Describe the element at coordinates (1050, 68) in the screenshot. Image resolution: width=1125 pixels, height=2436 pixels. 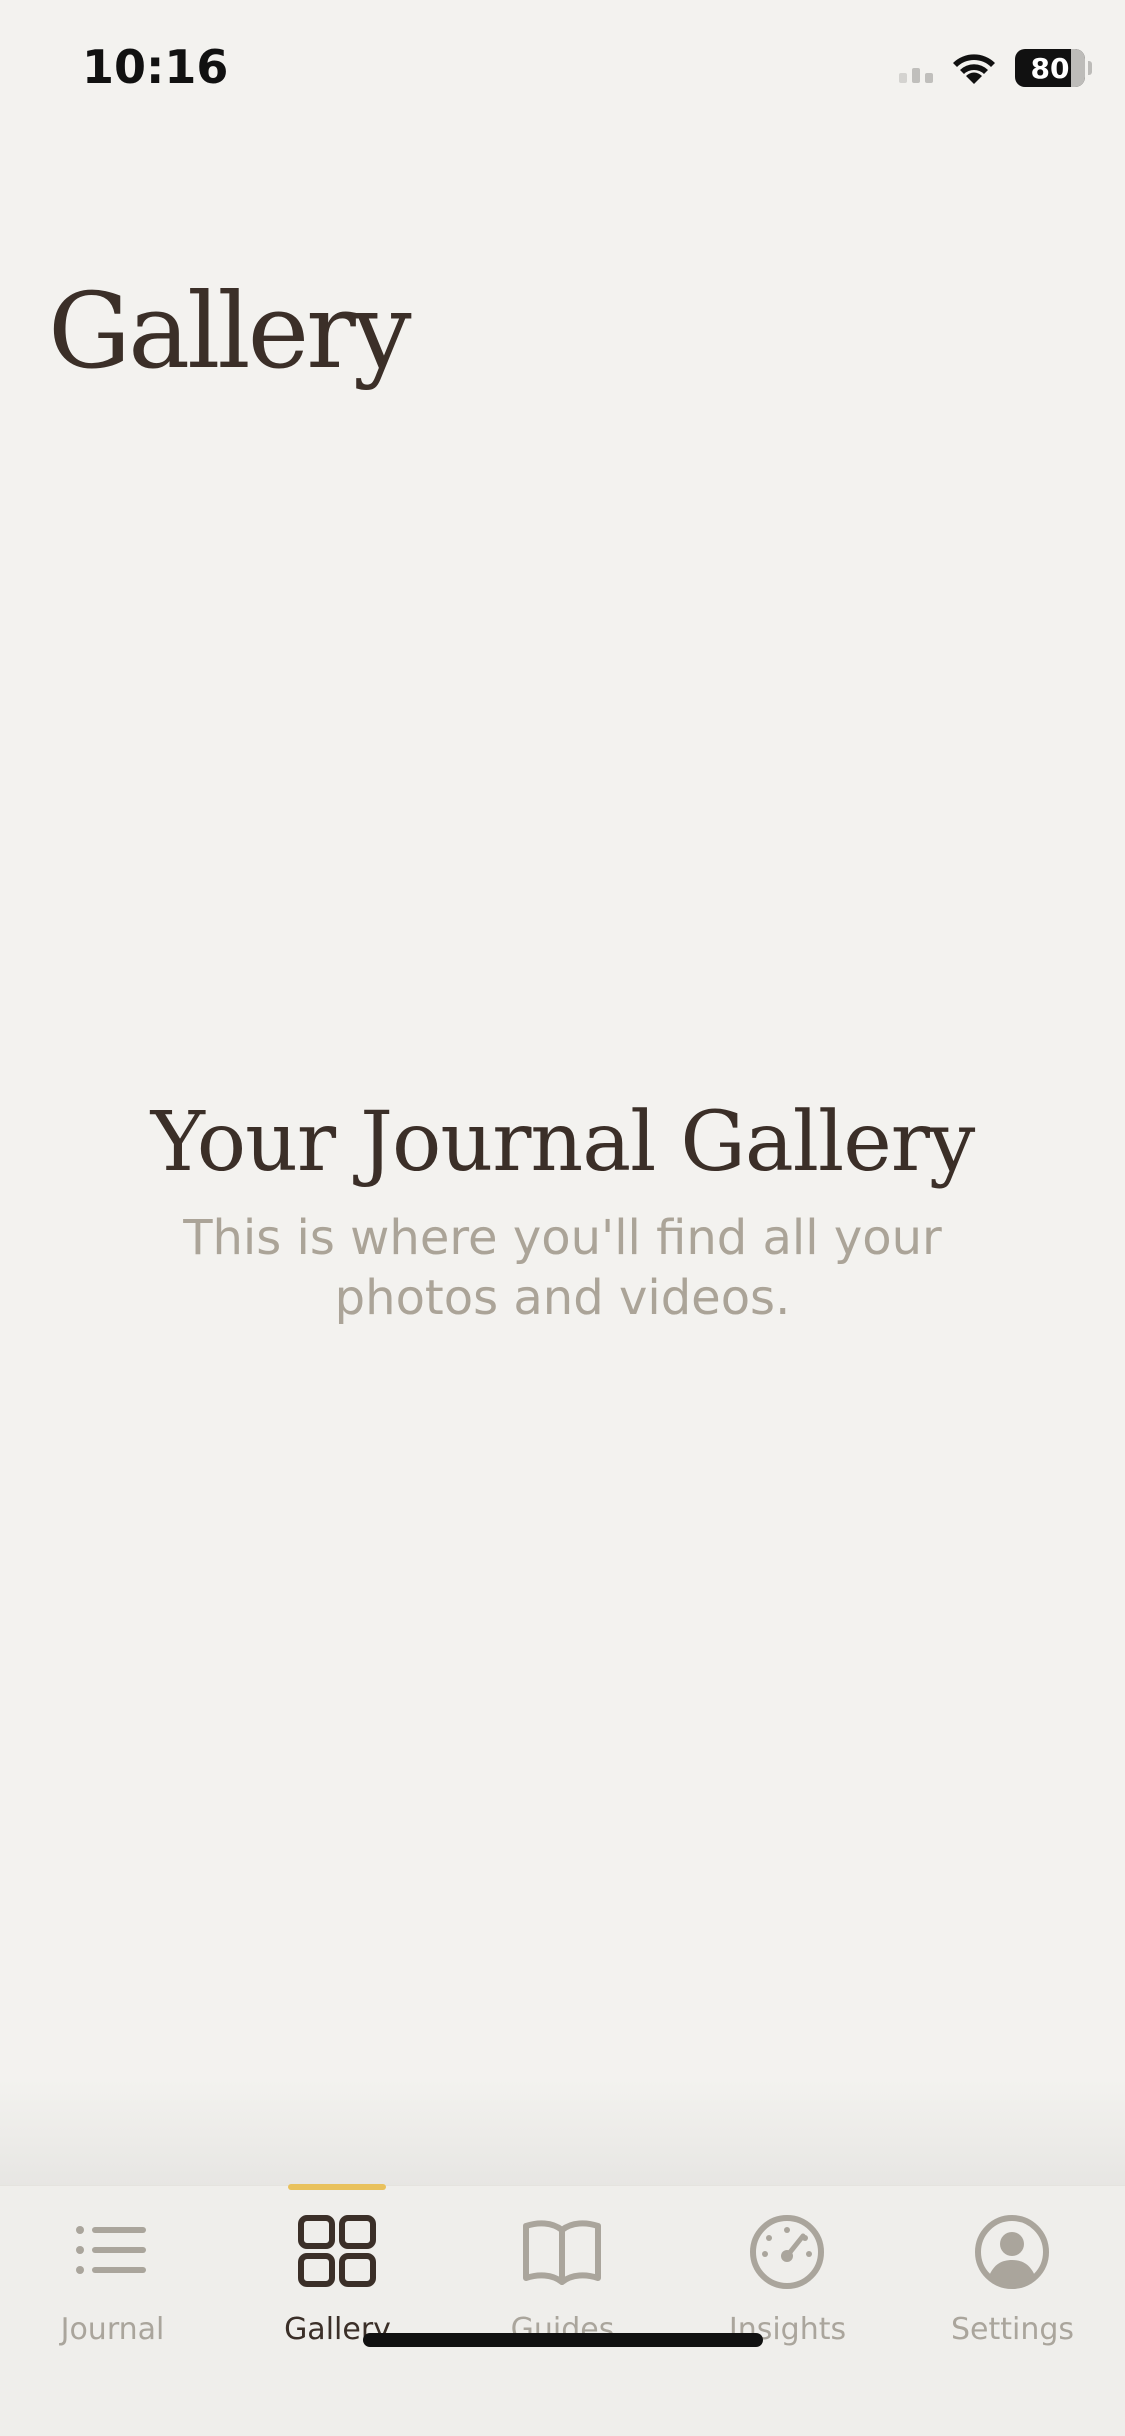
I see `battery-level: 80` at that location.